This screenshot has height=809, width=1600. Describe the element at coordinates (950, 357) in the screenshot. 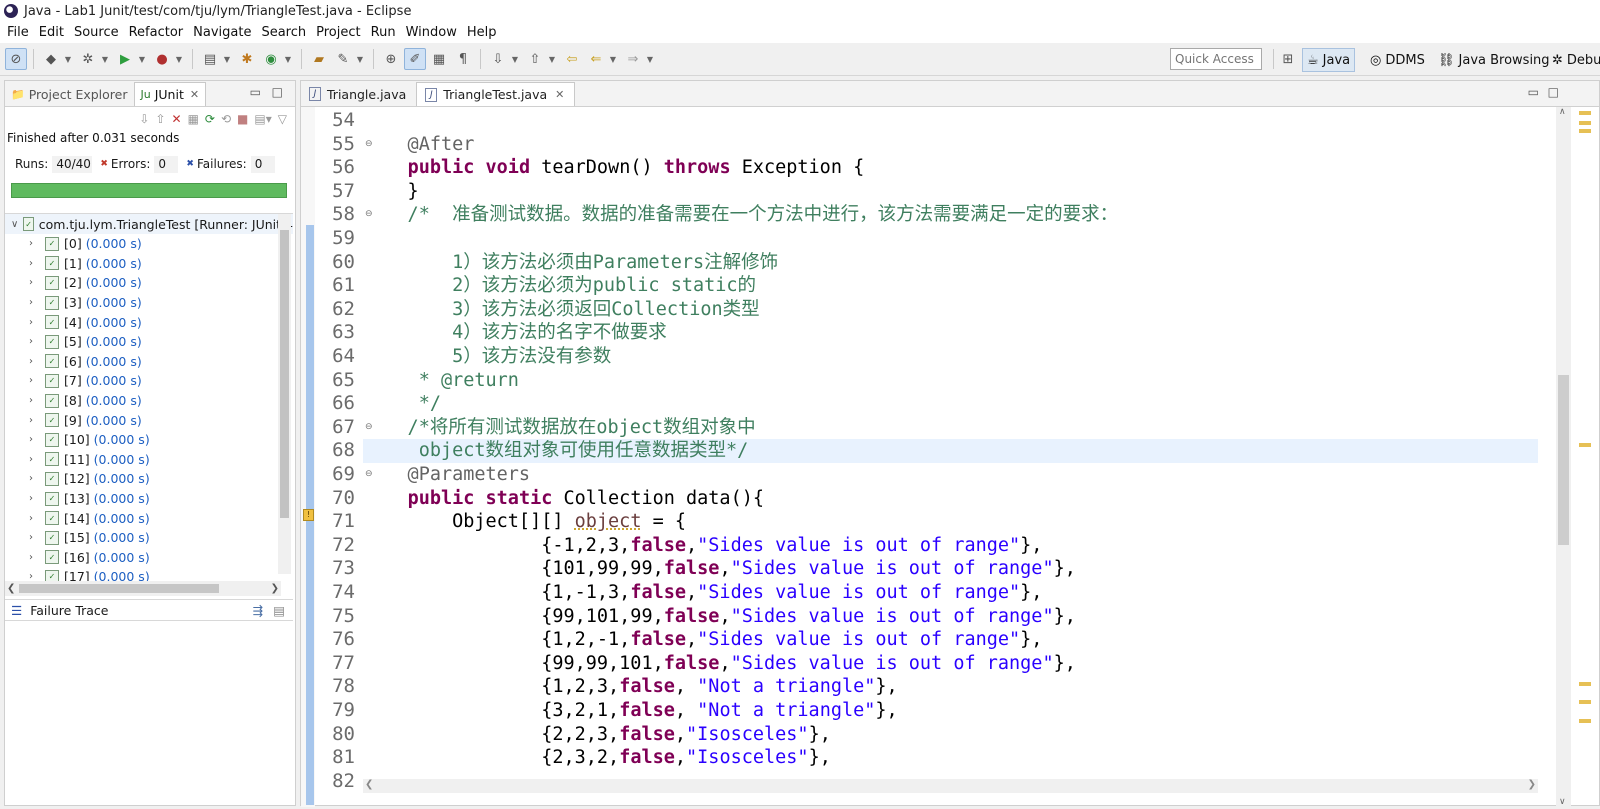

I see `code-line: 5）该方法没有参数` at that location.